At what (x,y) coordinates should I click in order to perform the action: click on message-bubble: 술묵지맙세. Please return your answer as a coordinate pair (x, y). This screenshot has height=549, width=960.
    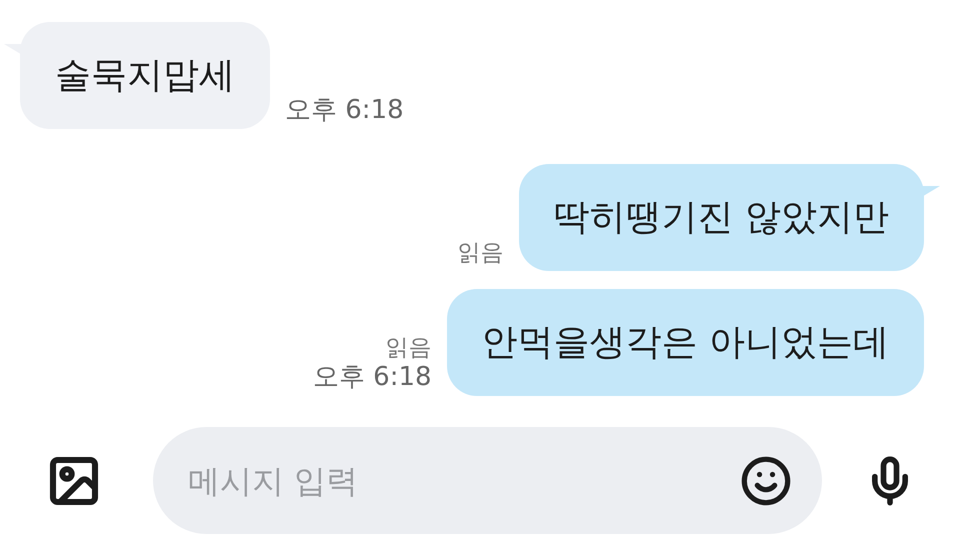
    Looking at the image, I should click on (145, 75).